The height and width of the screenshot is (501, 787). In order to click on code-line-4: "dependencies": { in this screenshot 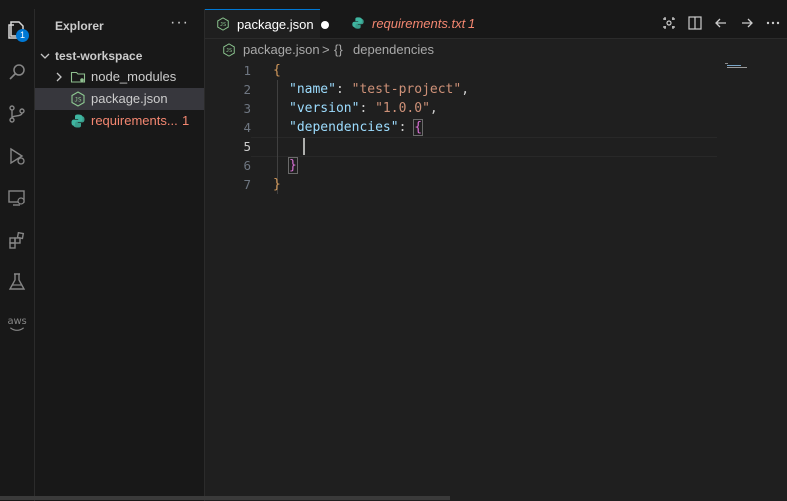, I will do `click(356, 127)`.